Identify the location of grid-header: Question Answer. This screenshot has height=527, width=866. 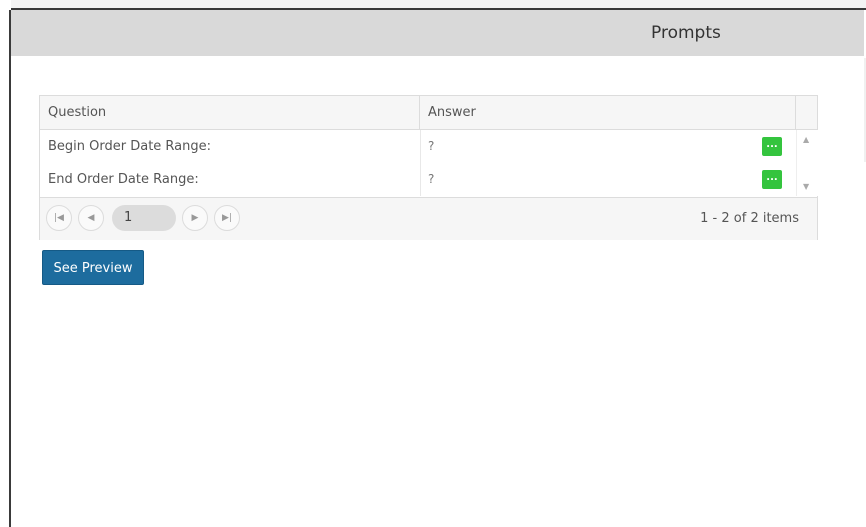
(428, 113).